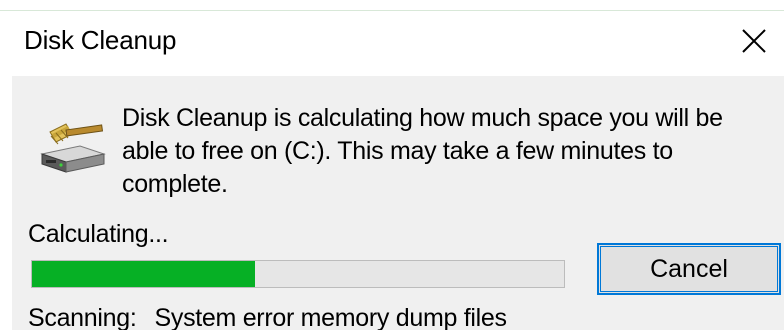 This screenshot has height=330, width=784. I want to click on cancel-button: Cancel, so click(689, 269).